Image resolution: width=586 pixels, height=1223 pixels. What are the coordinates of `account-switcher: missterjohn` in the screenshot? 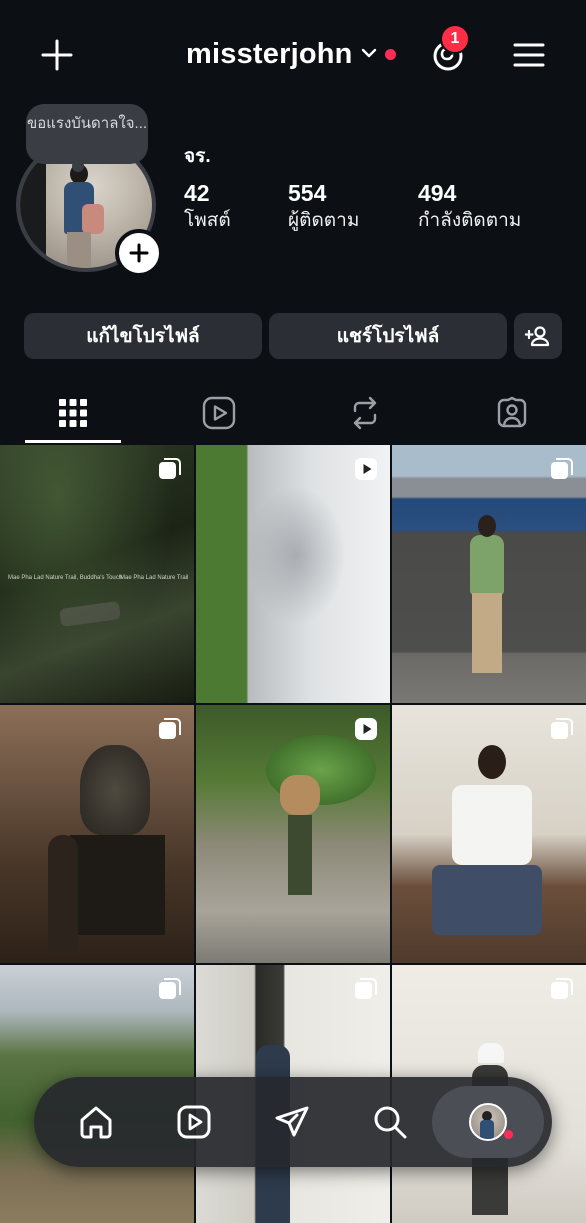 It's located at (291, 54).